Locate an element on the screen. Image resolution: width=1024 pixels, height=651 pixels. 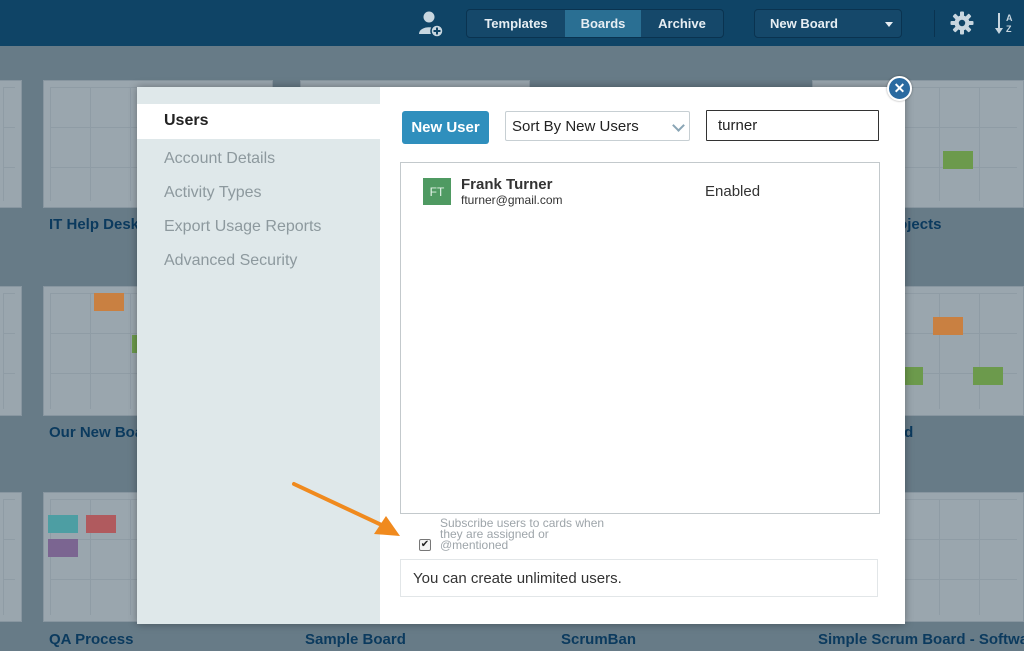
tab-boards: Boards is located at coordinates (603, 23).